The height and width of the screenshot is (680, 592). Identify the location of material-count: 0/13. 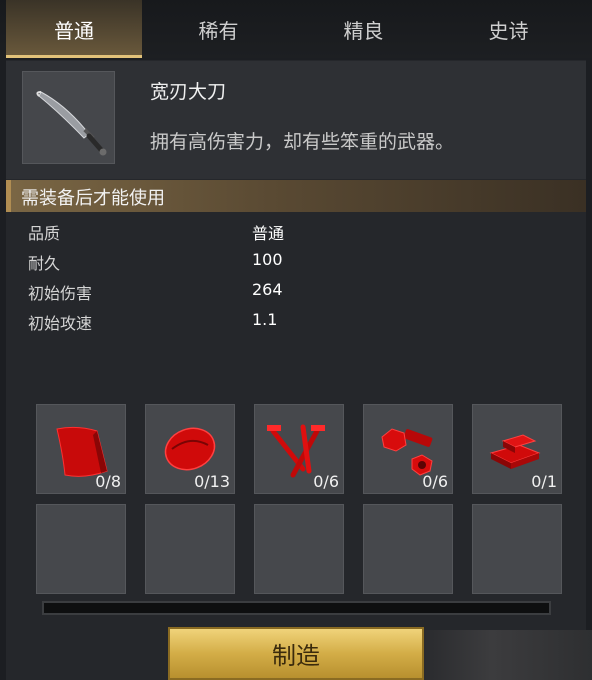
(212, 481).